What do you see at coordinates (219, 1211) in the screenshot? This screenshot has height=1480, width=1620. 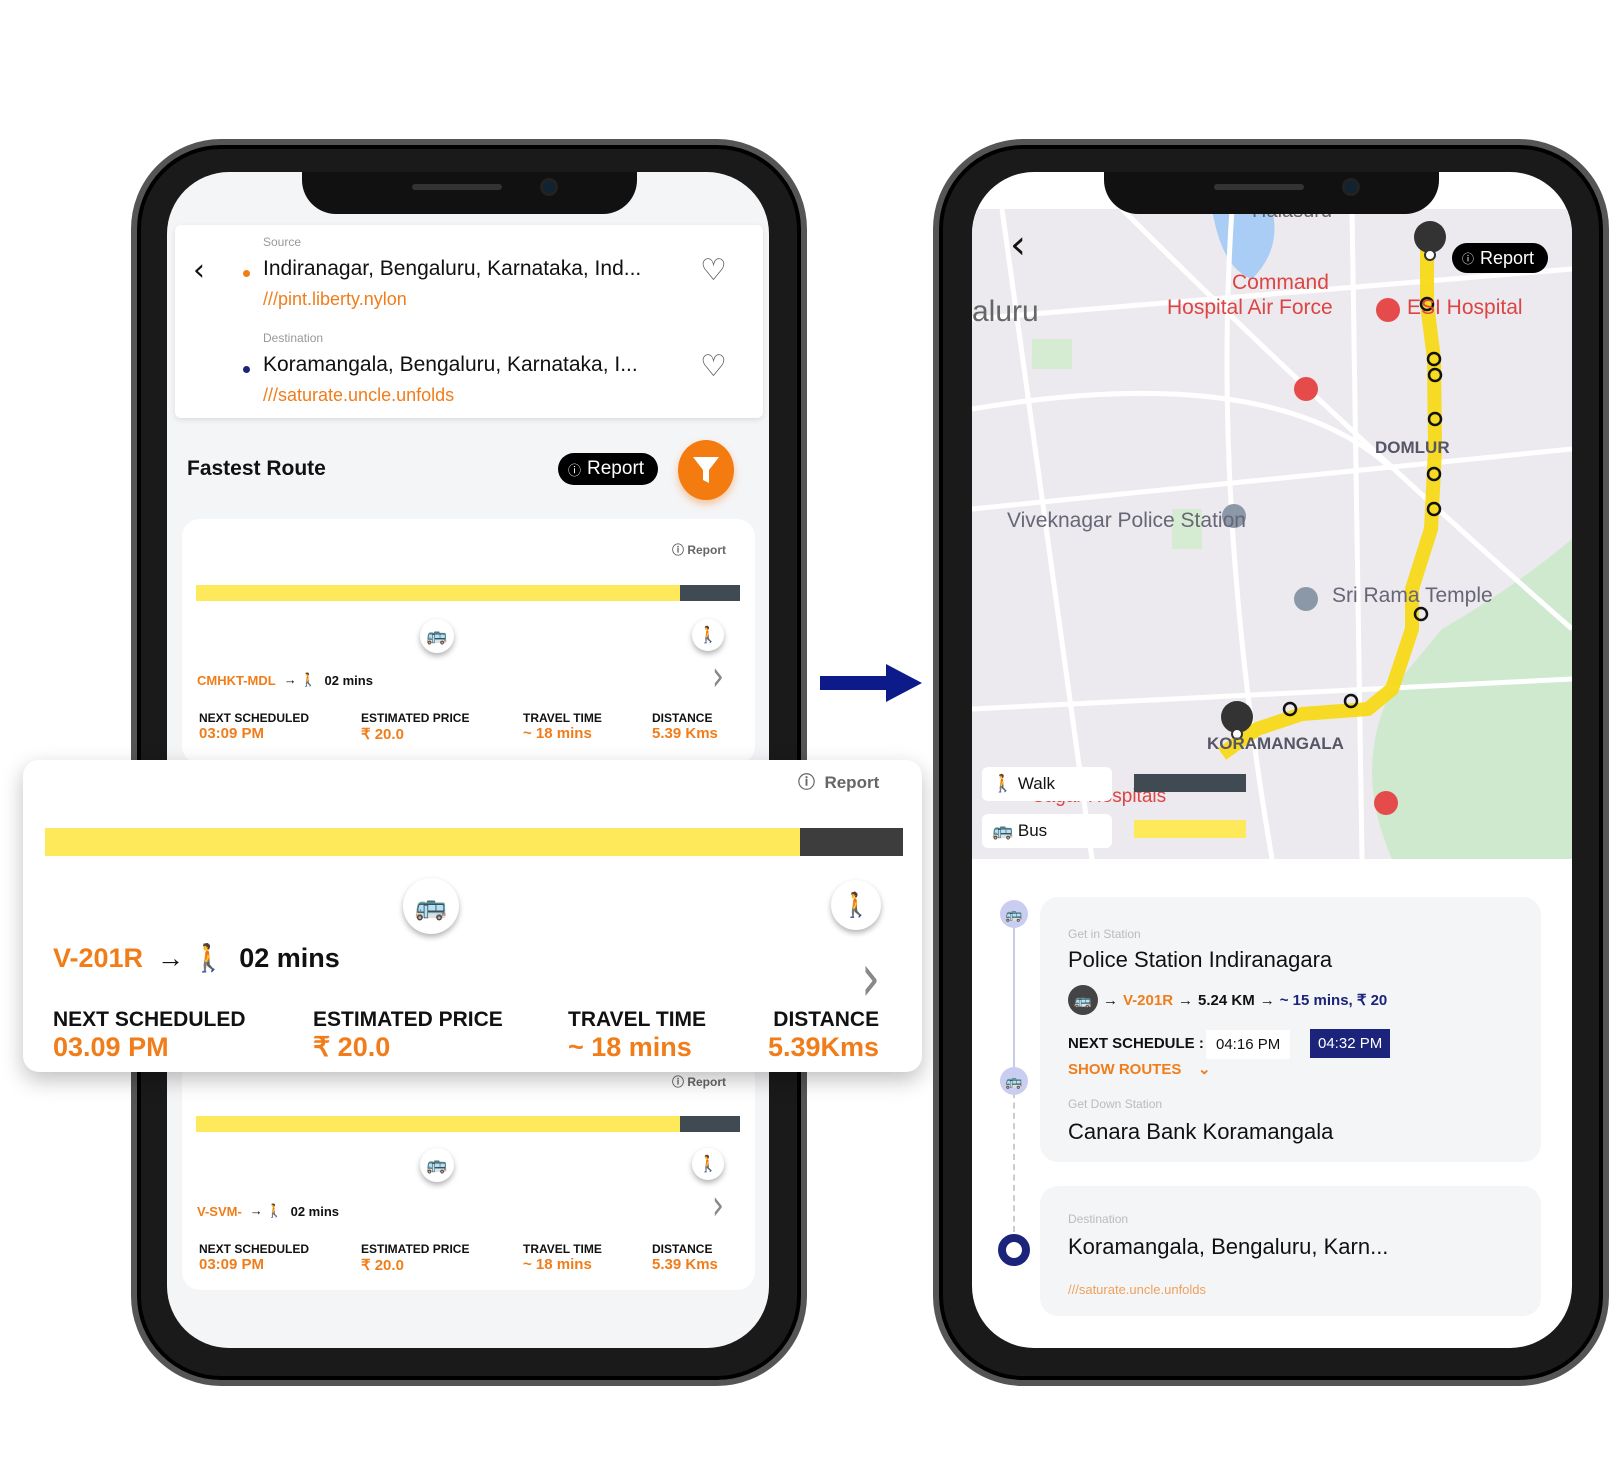 I see `route-number: V-SVM-` at bounding box center [219, 1211].